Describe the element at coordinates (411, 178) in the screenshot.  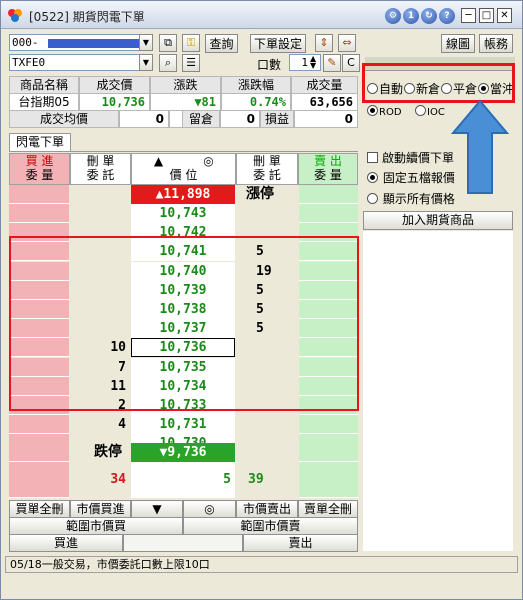
I see `fixed-five-radio: 固定五檔報價` at that location.